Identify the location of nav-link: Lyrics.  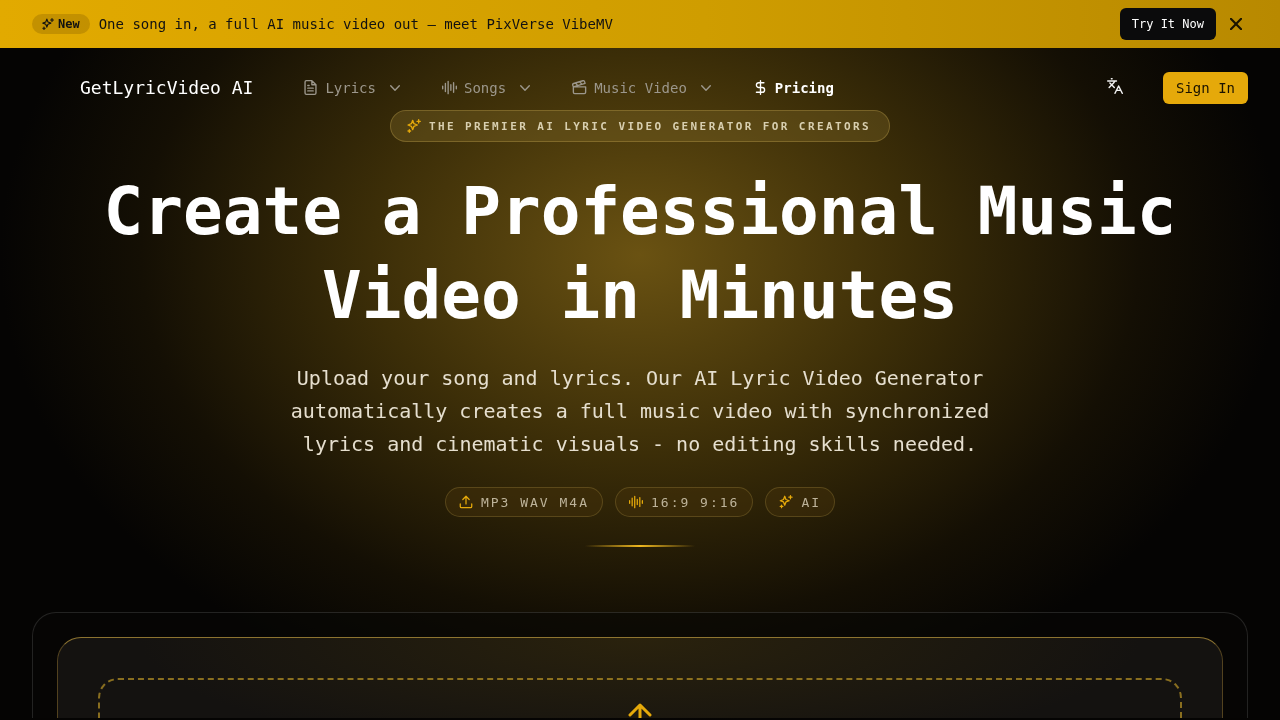
(351, 87).